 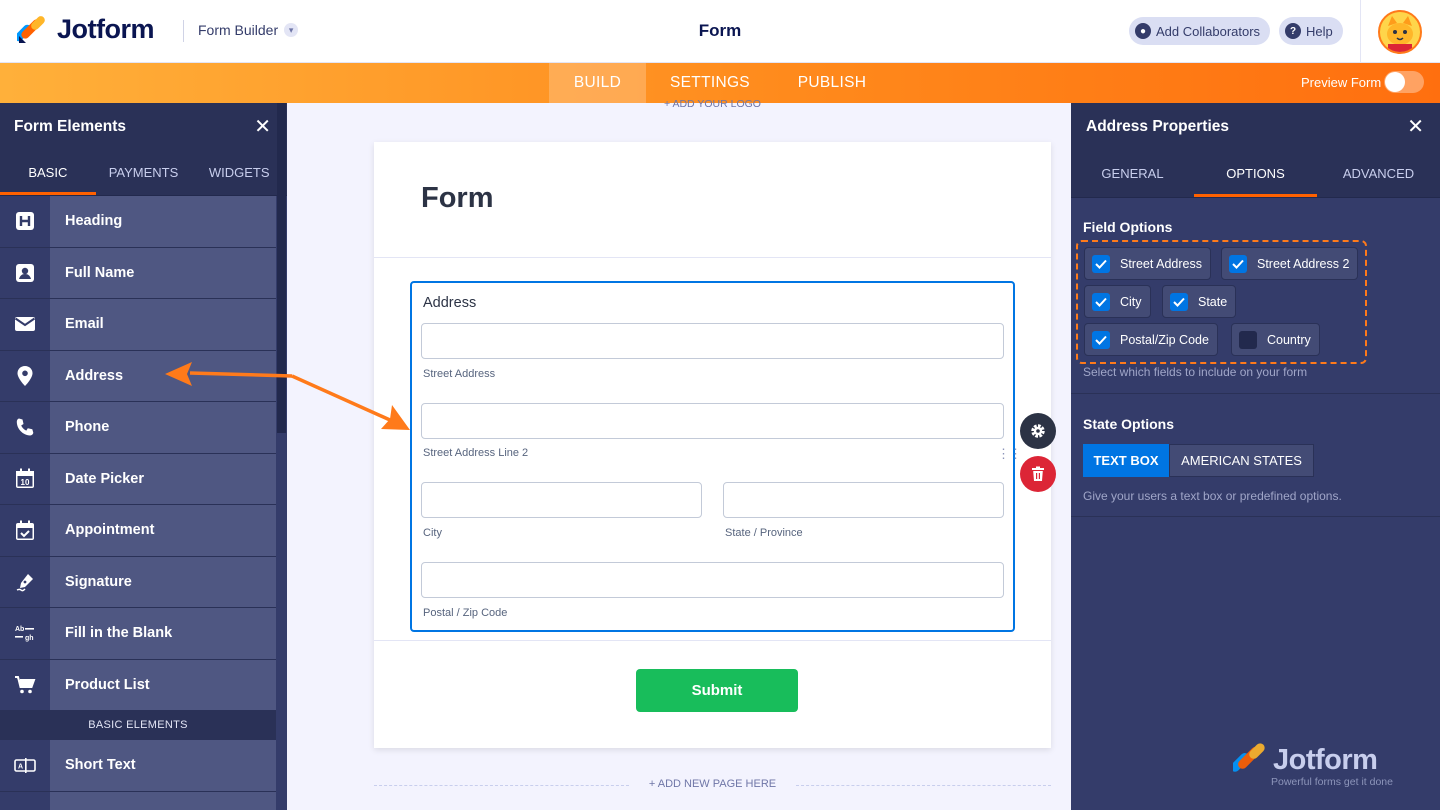 I want to click on watermark-tagline: Powerful forms get it done, so click(x=1332, y=782).